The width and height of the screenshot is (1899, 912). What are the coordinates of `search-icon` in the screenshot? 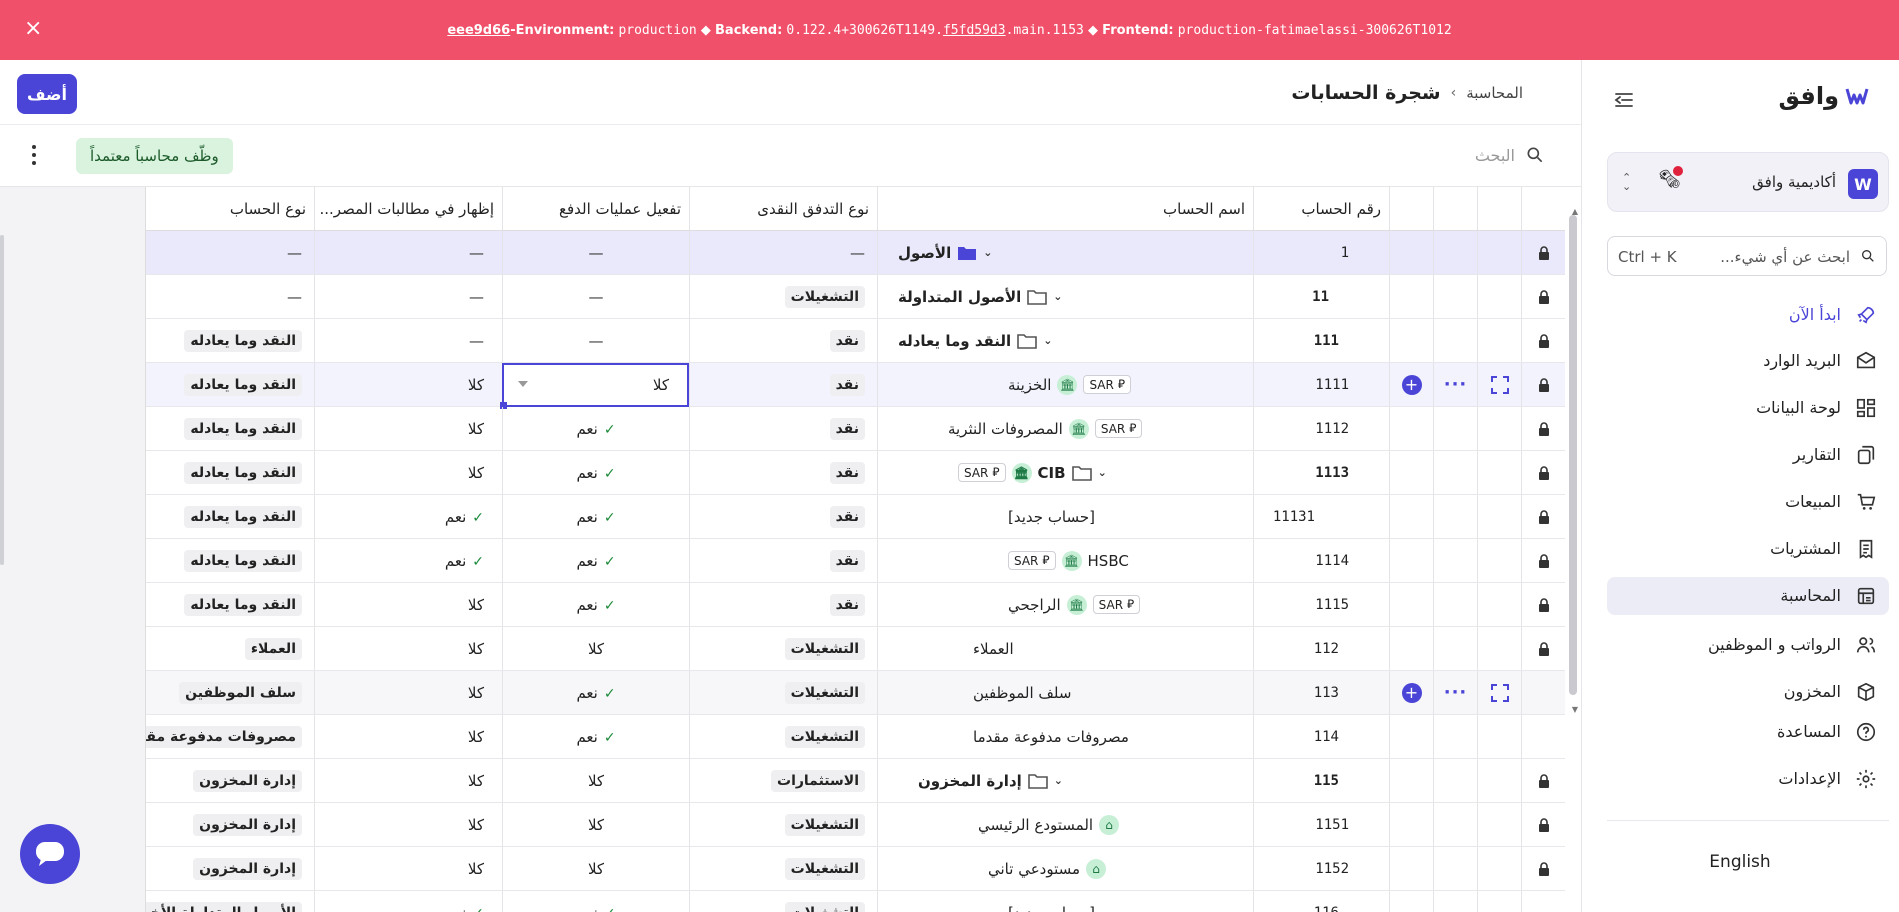 It's located at (1535, 155).